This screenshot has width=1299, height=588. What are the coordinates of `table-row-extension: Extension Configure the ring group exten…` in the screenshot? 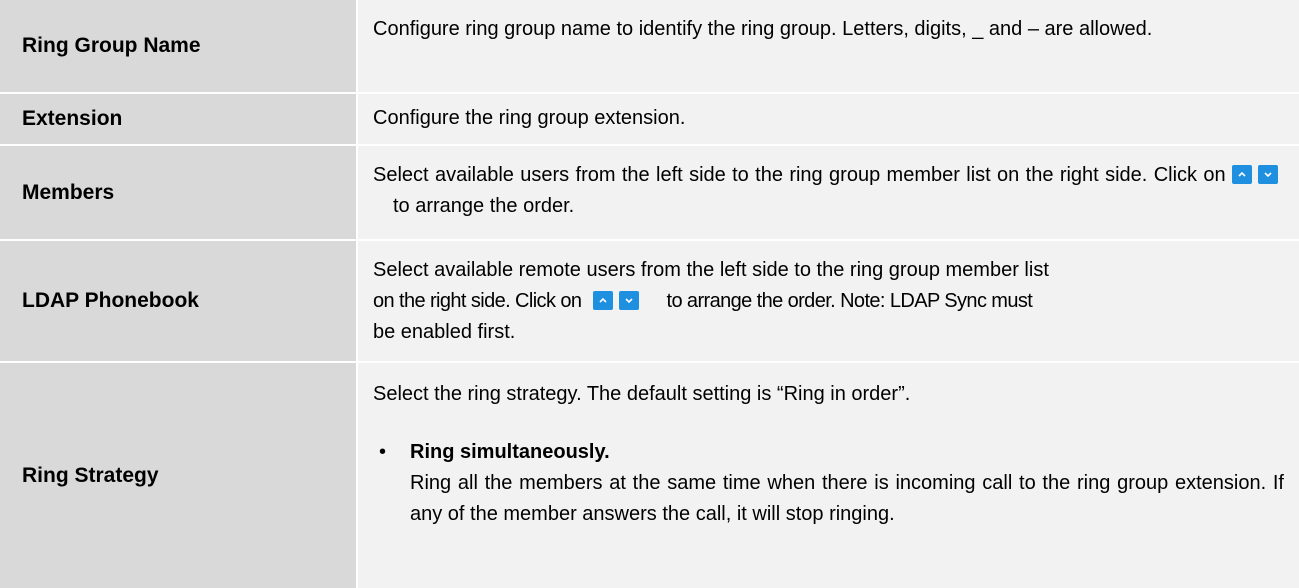 It's located at (649, 119).